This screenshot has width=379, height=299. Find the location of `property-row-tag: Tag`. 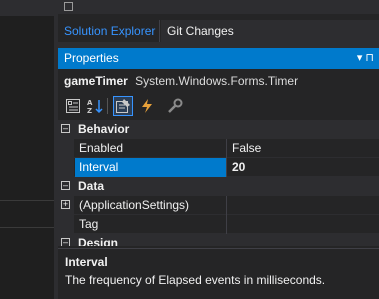

property-row-tag: Tag is located at coordinates (218, 224).